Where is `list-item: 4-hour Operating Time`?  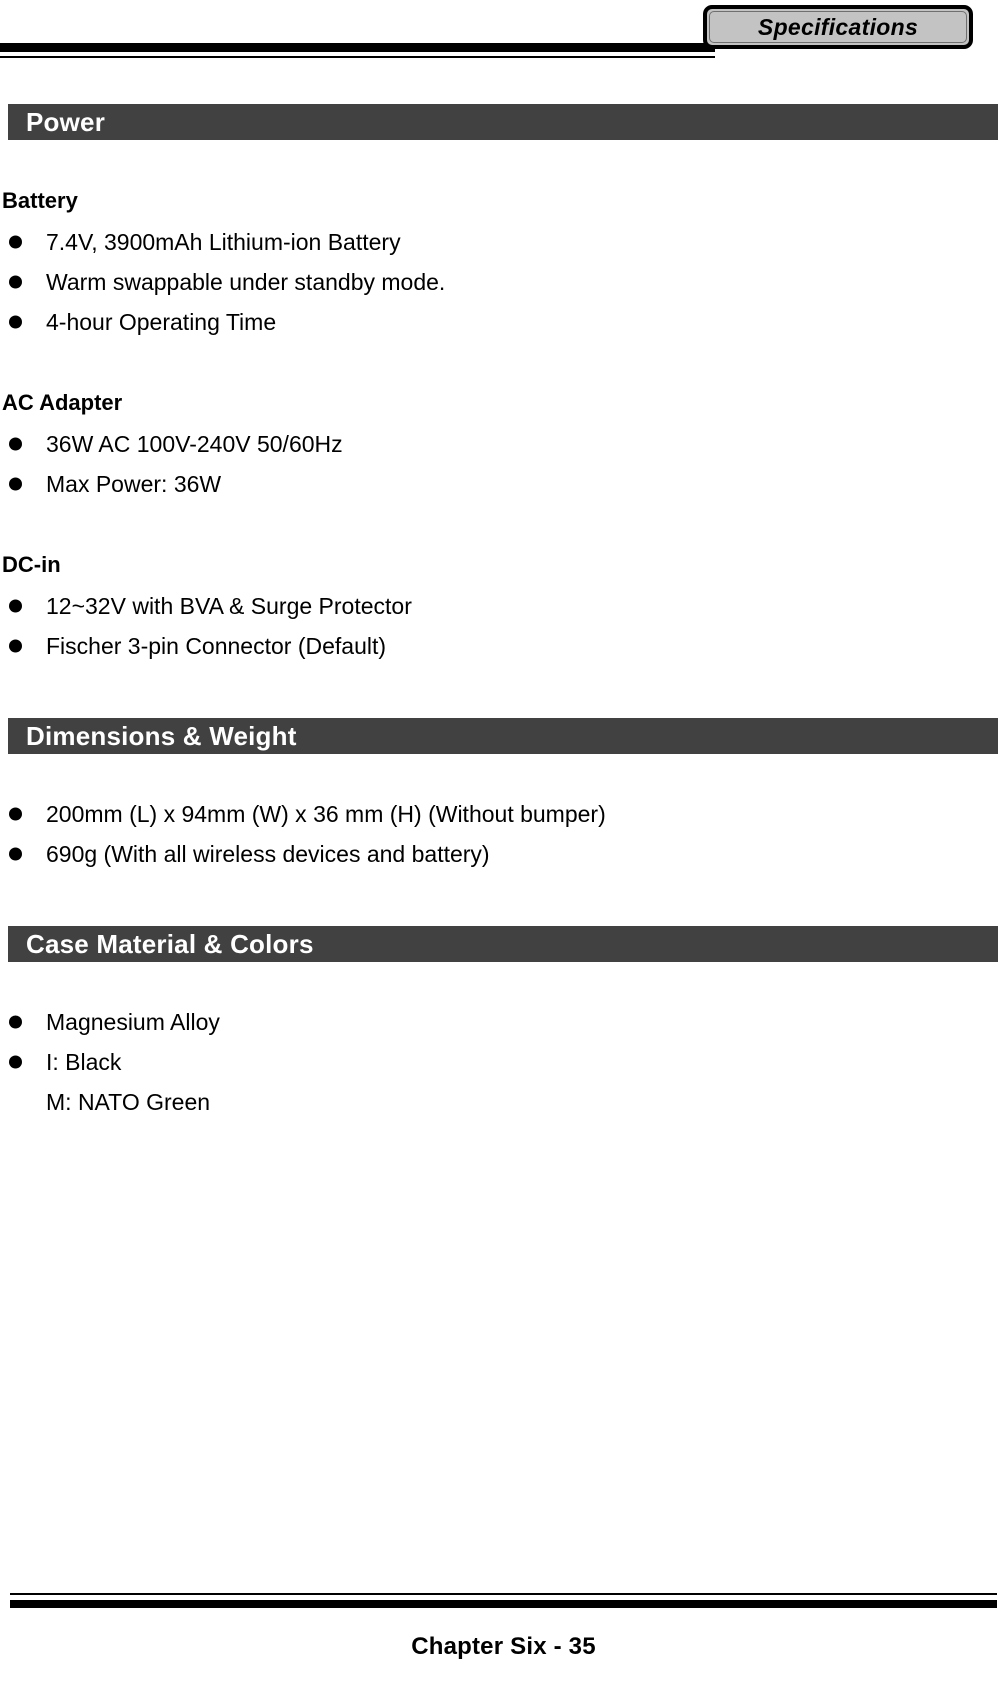
list-item: 4-hour Operating Time is located at coordinates (503, 322).